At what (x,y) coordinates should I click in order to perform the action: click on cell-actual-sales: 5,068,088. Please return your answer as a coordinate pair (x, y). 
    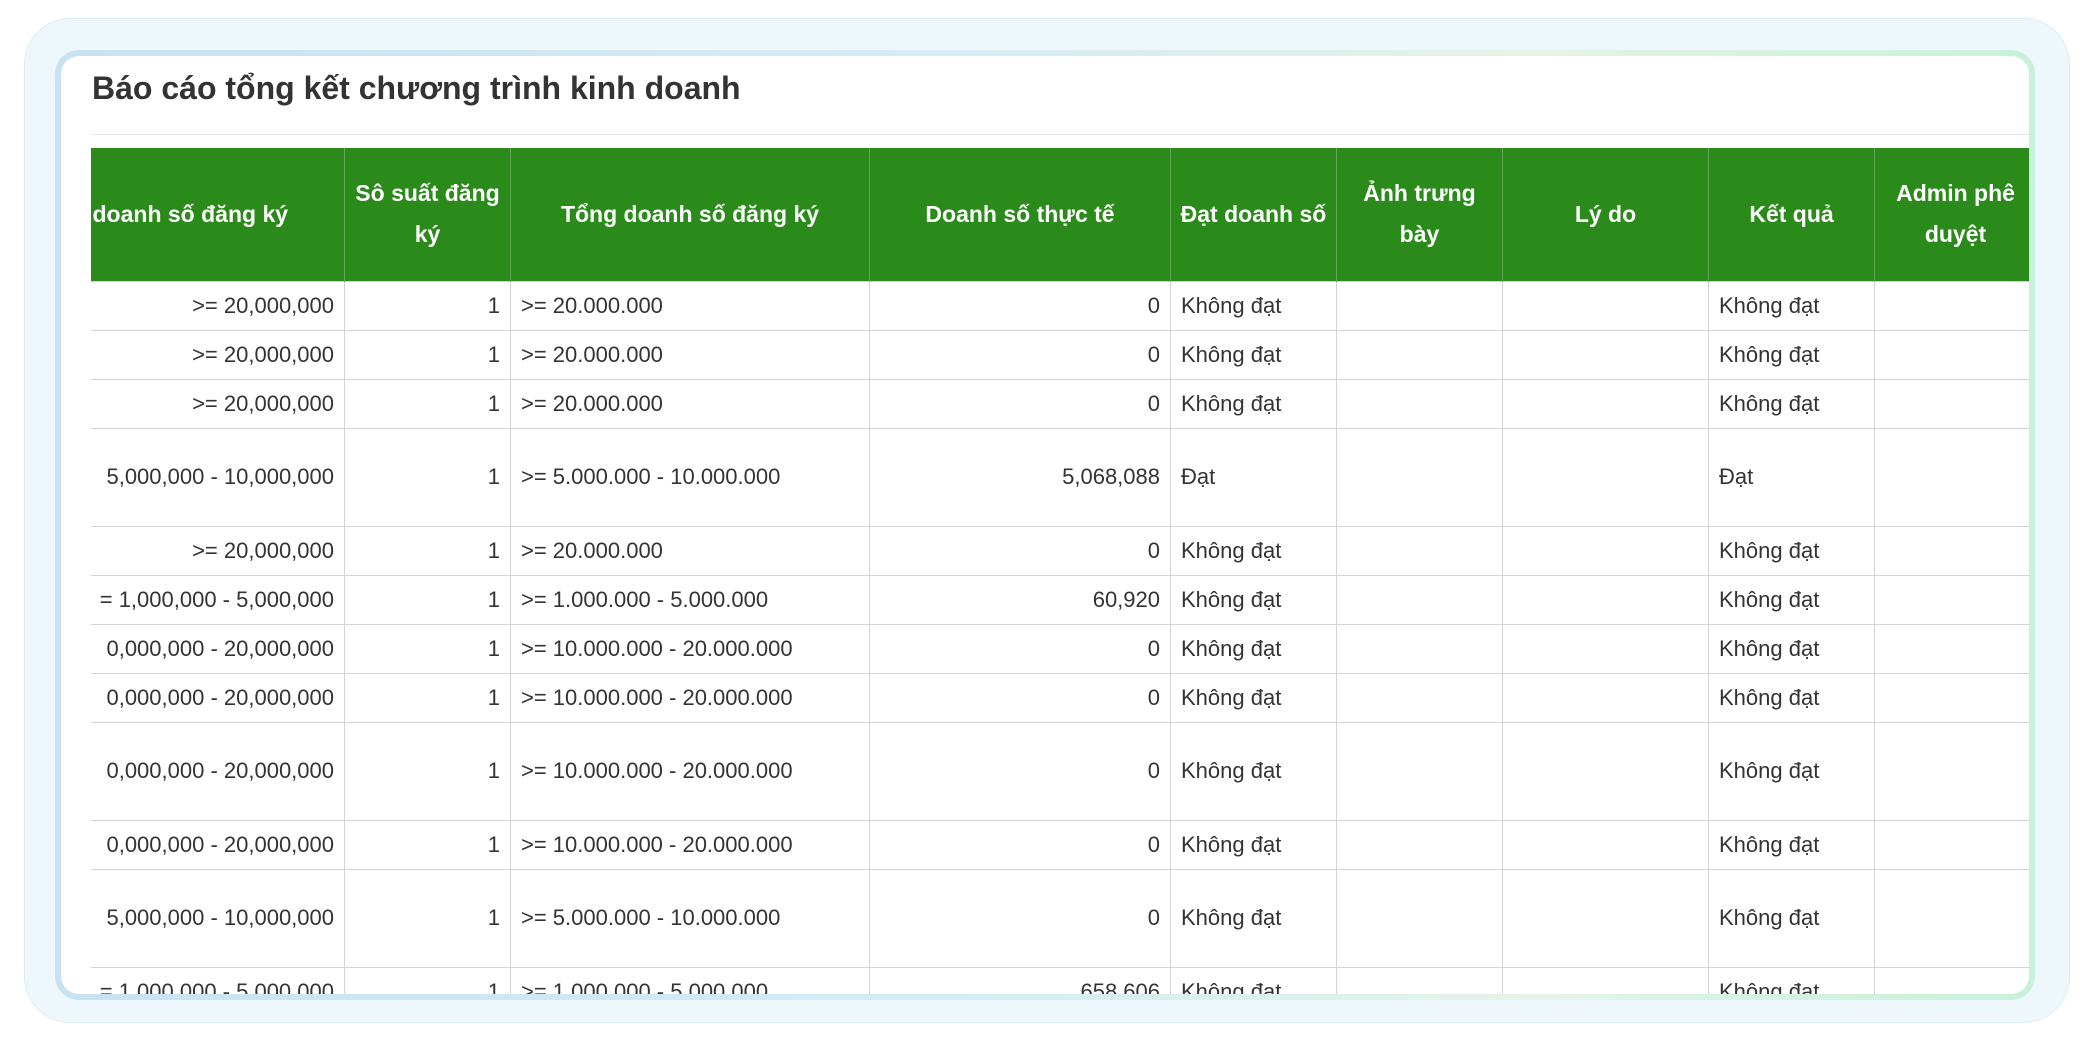
    Looking at the image, I should click on (1020, 477).